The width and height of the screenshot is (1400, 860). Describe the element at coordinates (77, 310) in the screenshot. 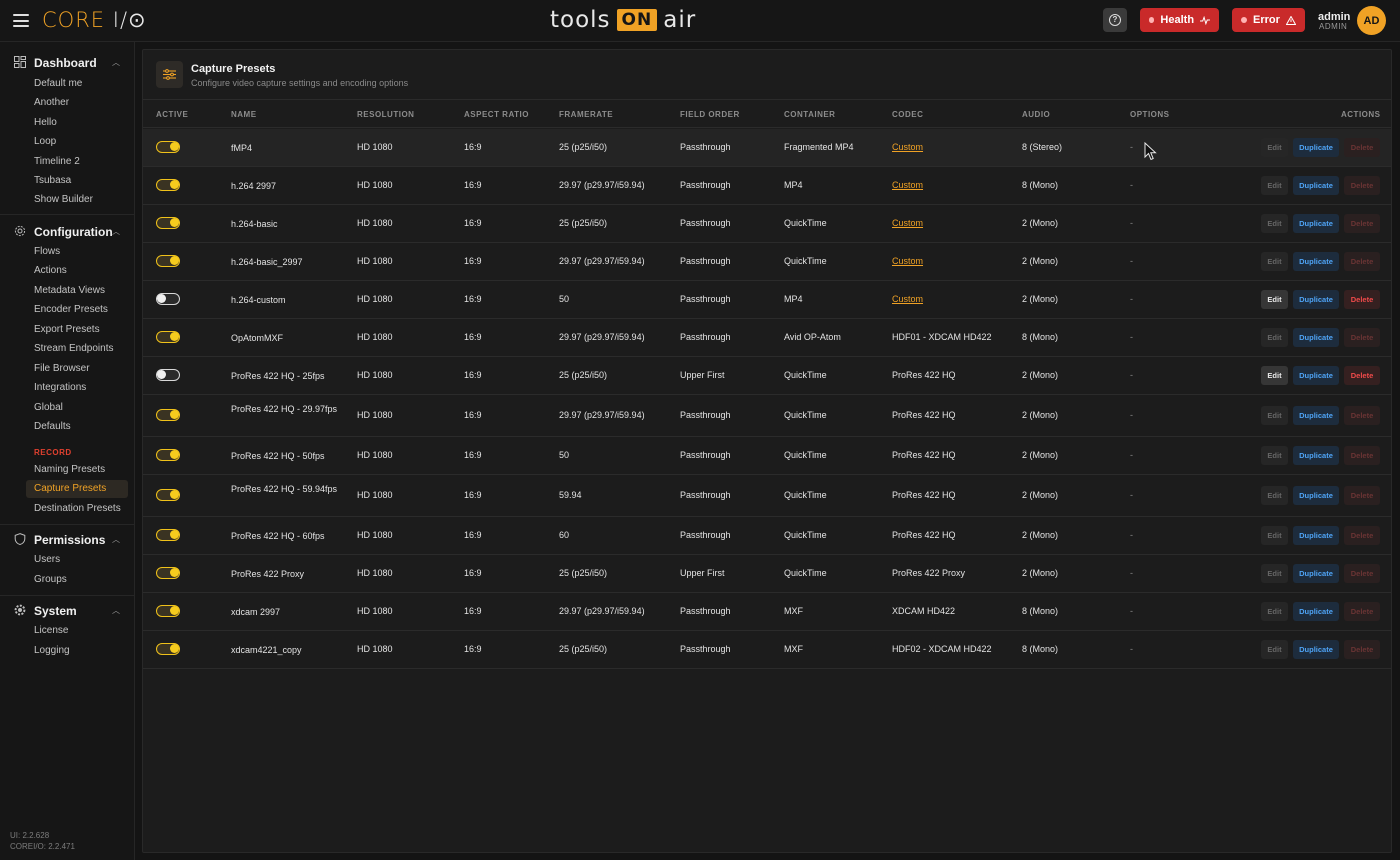

I see `sidebar-item-encoder-presets: Encoder Presets` at that location.